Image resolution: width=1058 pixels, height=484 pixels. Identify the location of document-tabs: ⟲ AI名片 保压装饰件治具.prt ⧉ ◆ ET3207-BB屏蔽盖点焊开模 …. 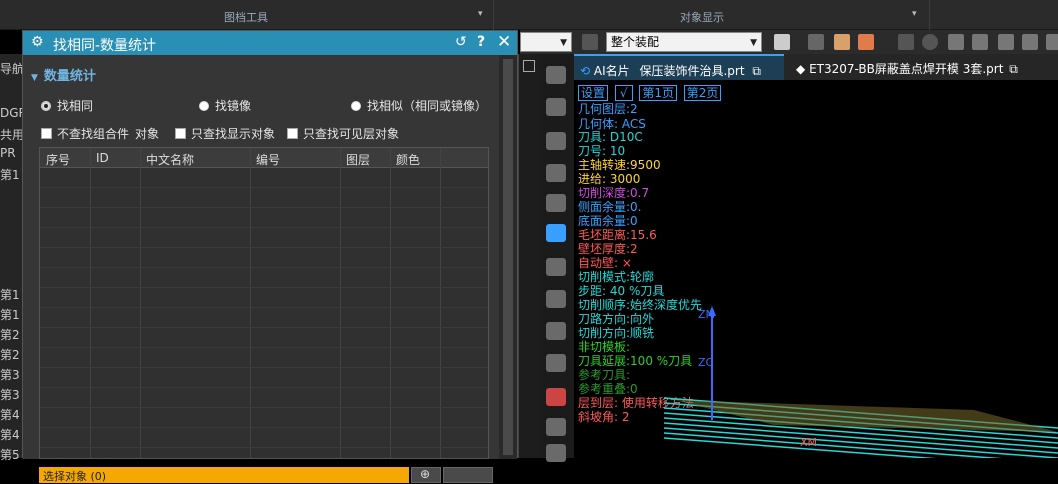
(816, 67).